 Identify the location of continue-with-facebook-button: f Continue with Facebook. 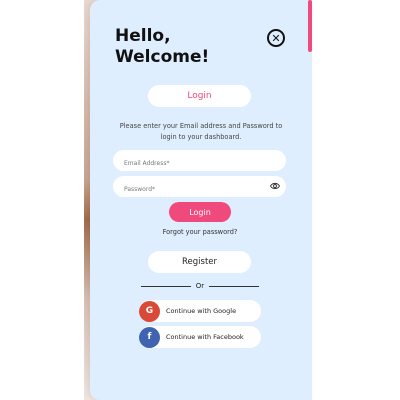
(200, 337).